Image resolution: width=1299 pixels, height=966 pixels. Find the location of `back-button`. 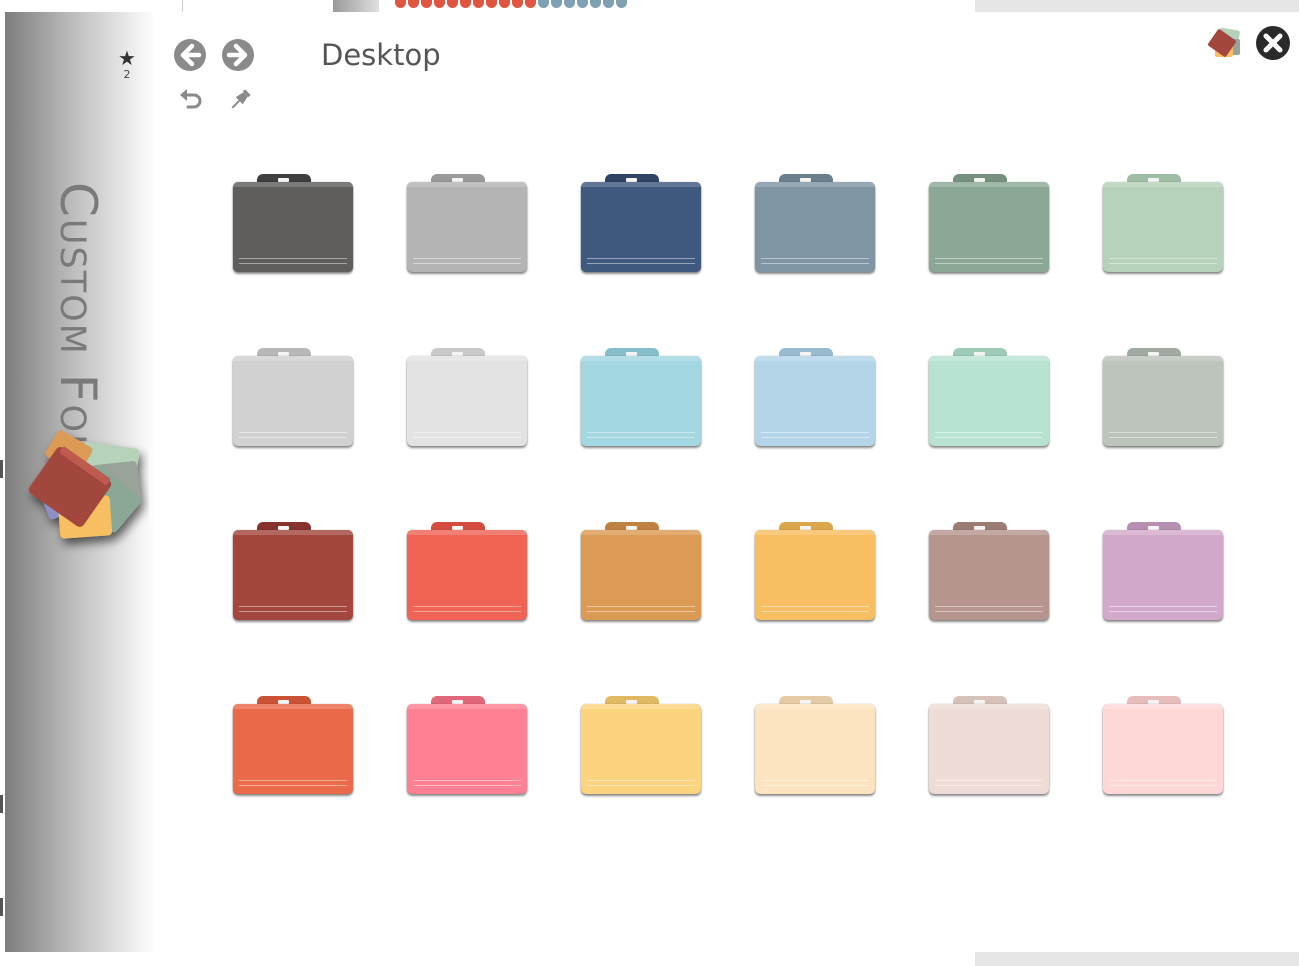

back-button is located at coordinates (190, 55).